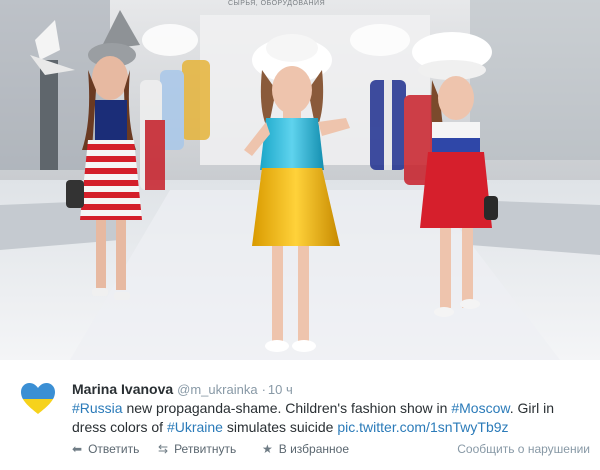  I want to click on reply-icon: ⬅, so click(77, 449).